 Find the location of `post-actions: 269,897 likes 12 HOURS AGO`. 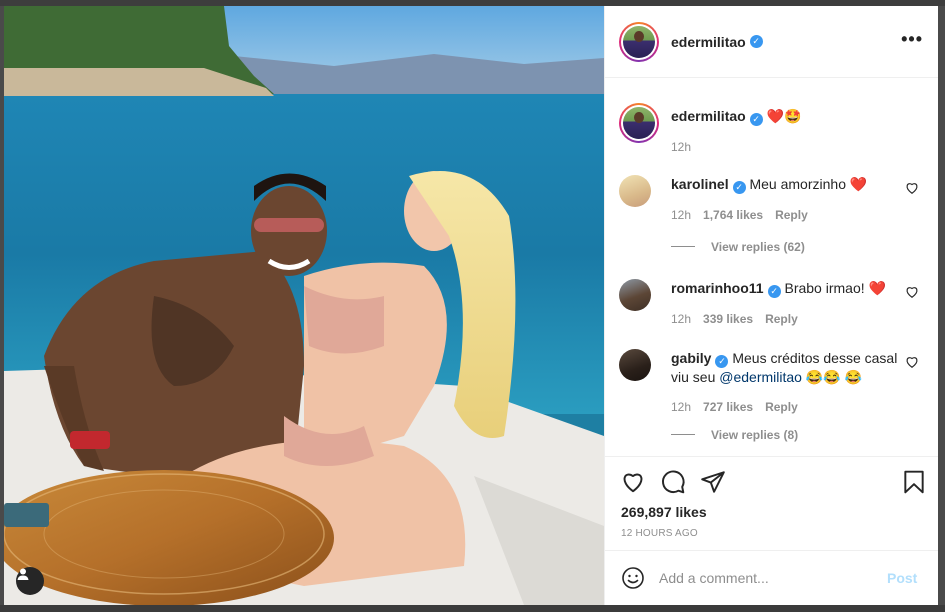

post-actions: 269,897 likes 12 HOURS AGO is located at coordinates (771, 503).